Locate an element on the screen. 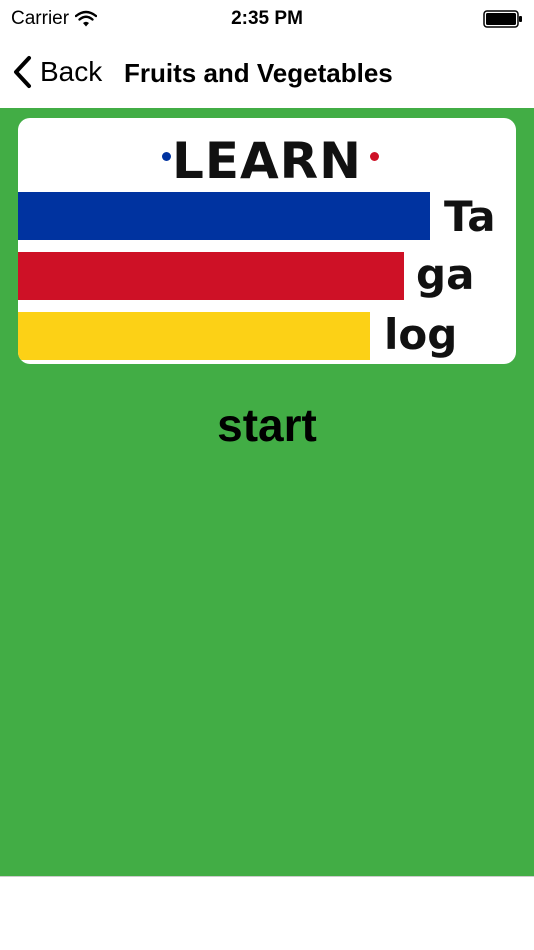  battery-icon is located at coordinates (502, 19).